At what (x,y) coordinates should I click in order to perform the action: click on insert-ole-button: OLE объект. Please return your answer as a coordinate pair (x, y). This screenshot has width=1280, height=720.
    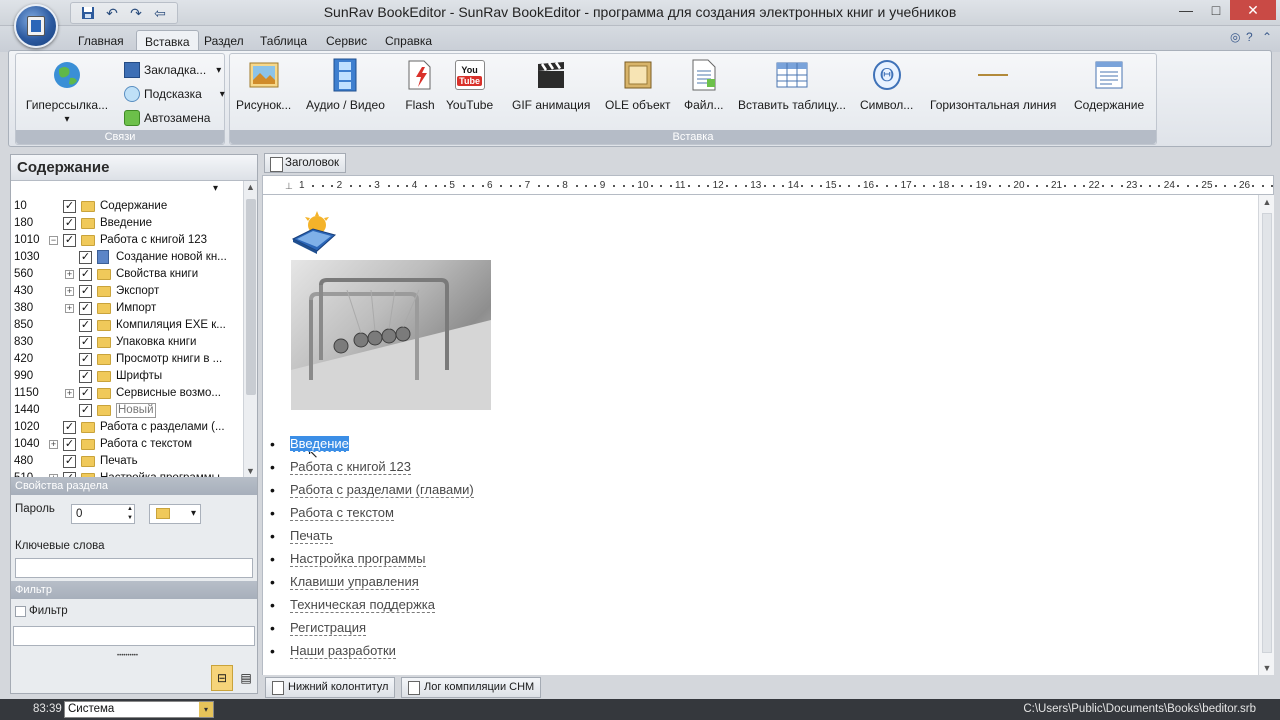
    Looking at the image, I should click on (638, 85).